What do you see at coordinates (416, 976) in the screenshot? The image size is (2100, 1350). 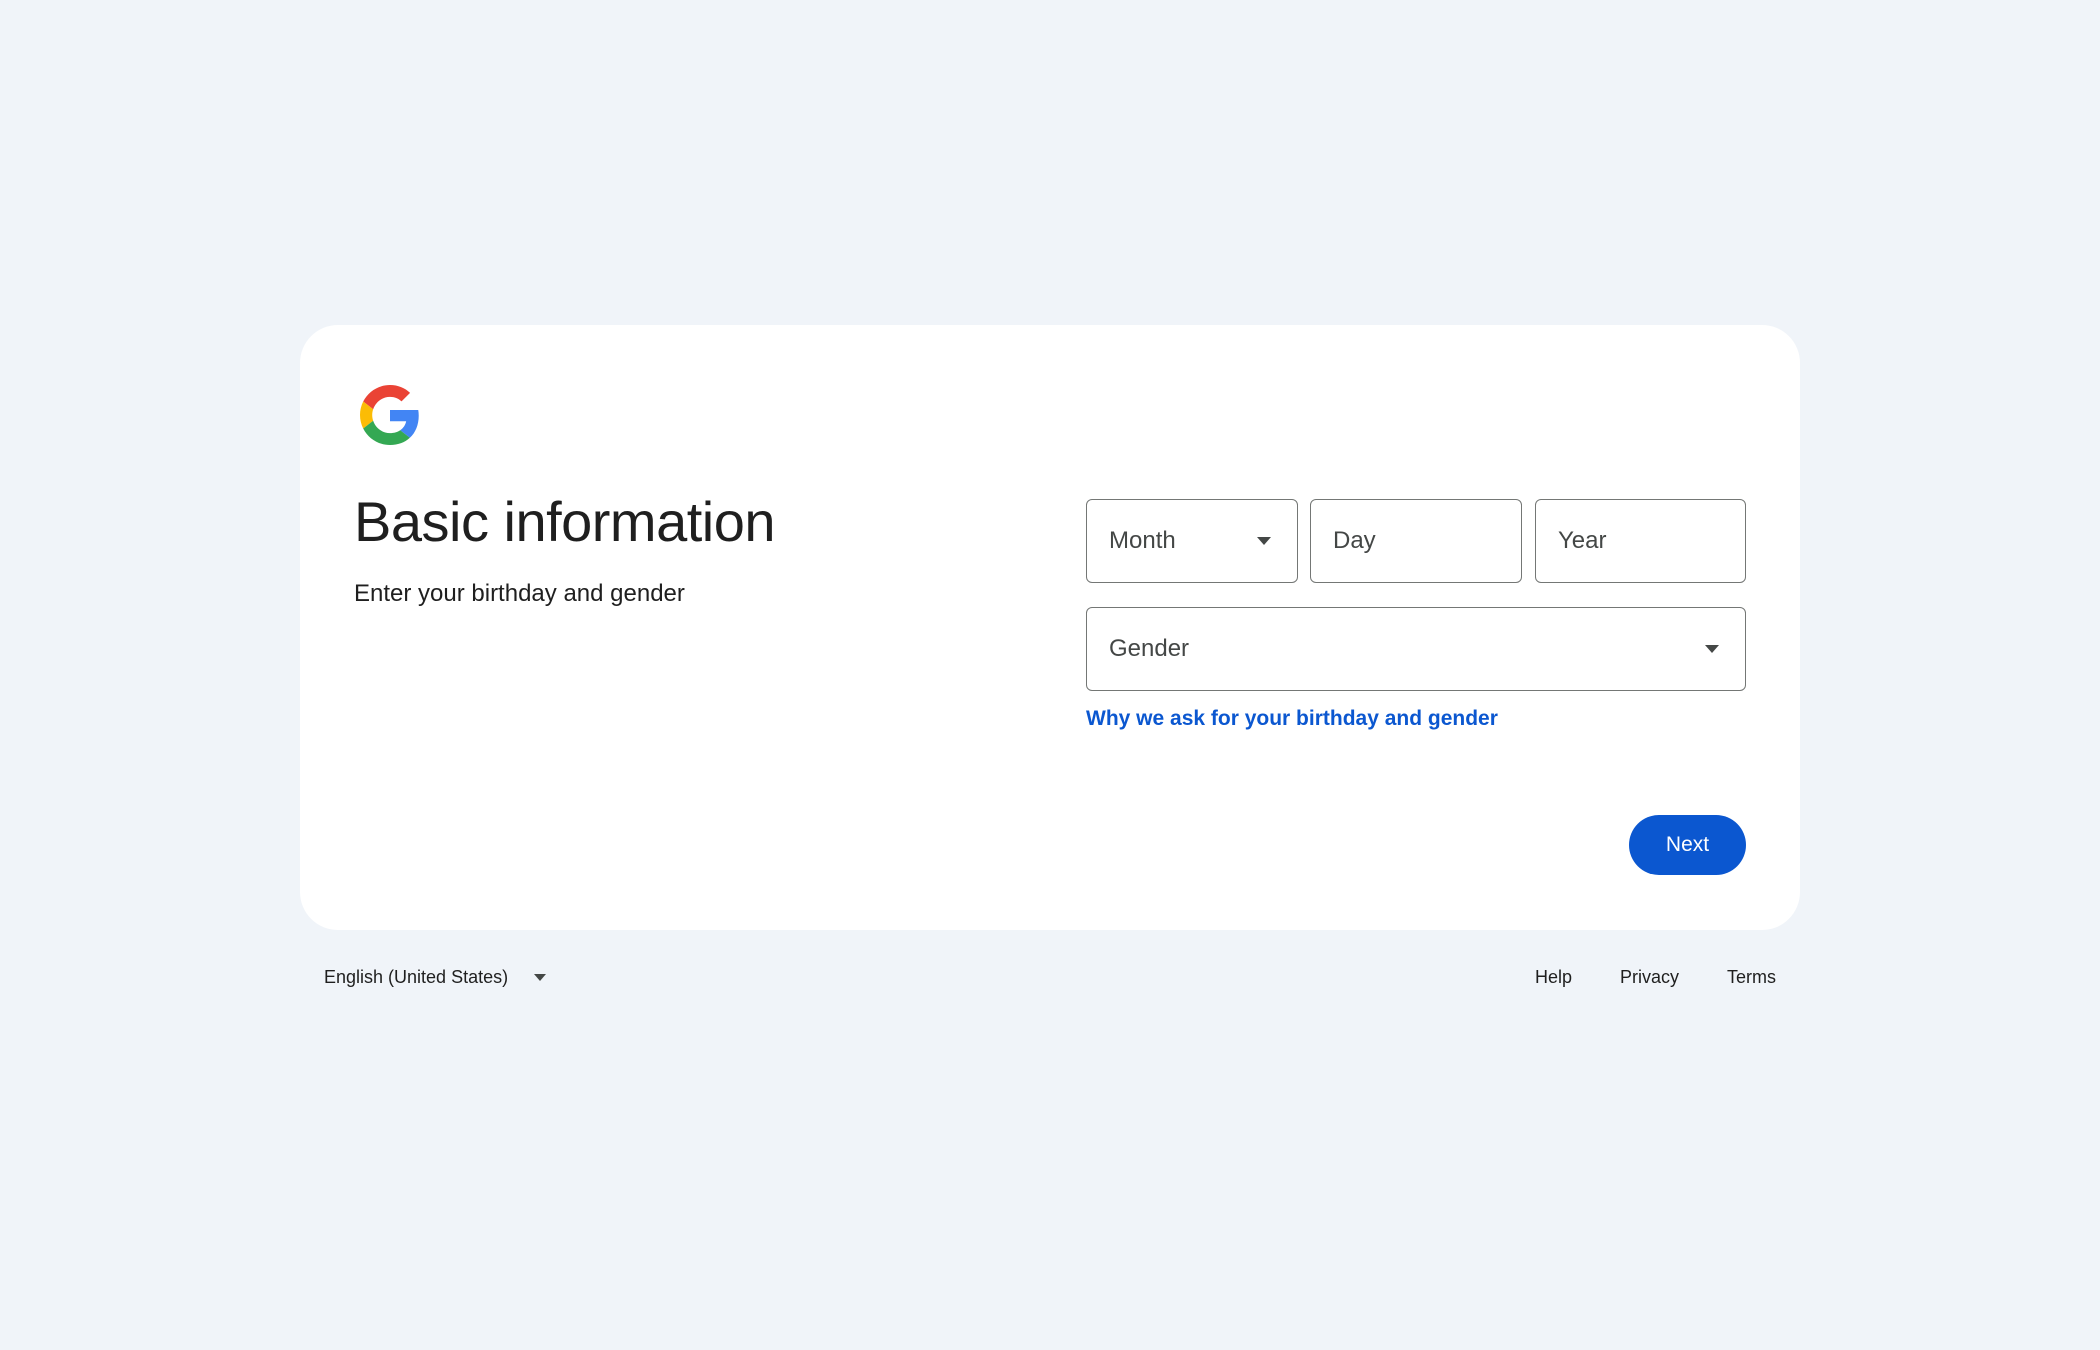 I see `language-label: English (United States)` at bounding box center [416, 976].